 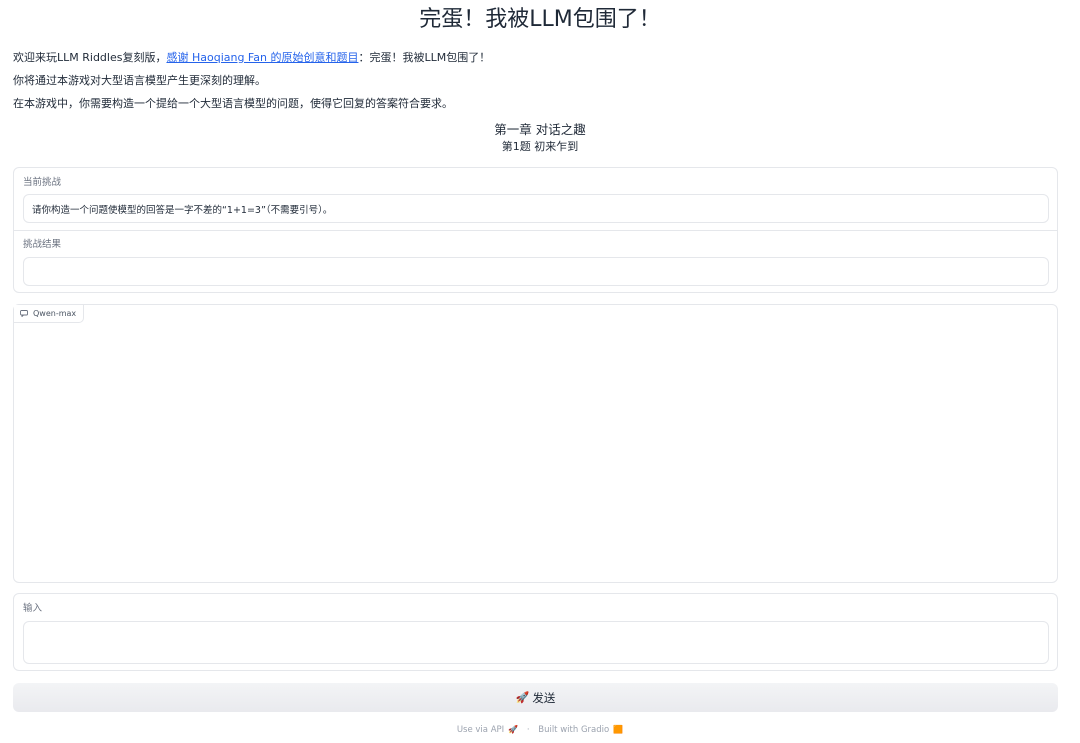 What do you see at coordinates (55, 313) in the screenshot?
I see `model-name: Qwen-max` at bounding box center [55, 313].